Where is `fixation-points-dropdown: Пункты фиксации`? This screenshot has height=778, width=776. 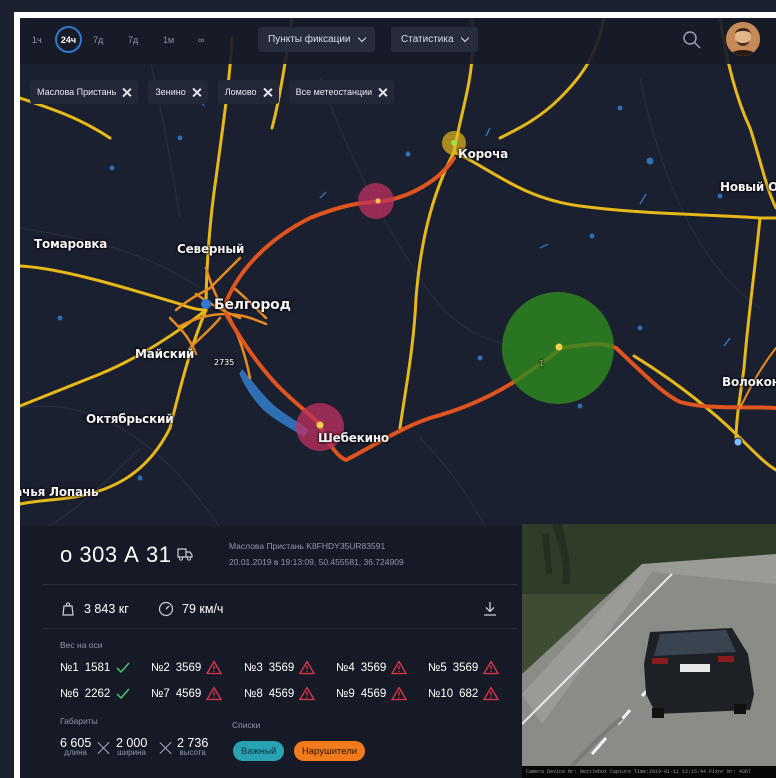 fixation-points-dropdown: Пункты фиксации is located at coordinates (316, 39).